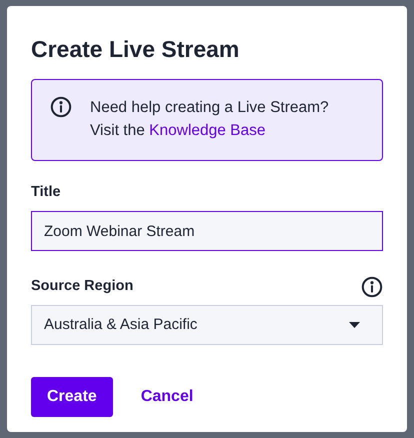 The width and height of the screenshot is (414, 438). Describe the element at coordinates (354, 325) in the screenshot. I see `caret-icon` at that location.